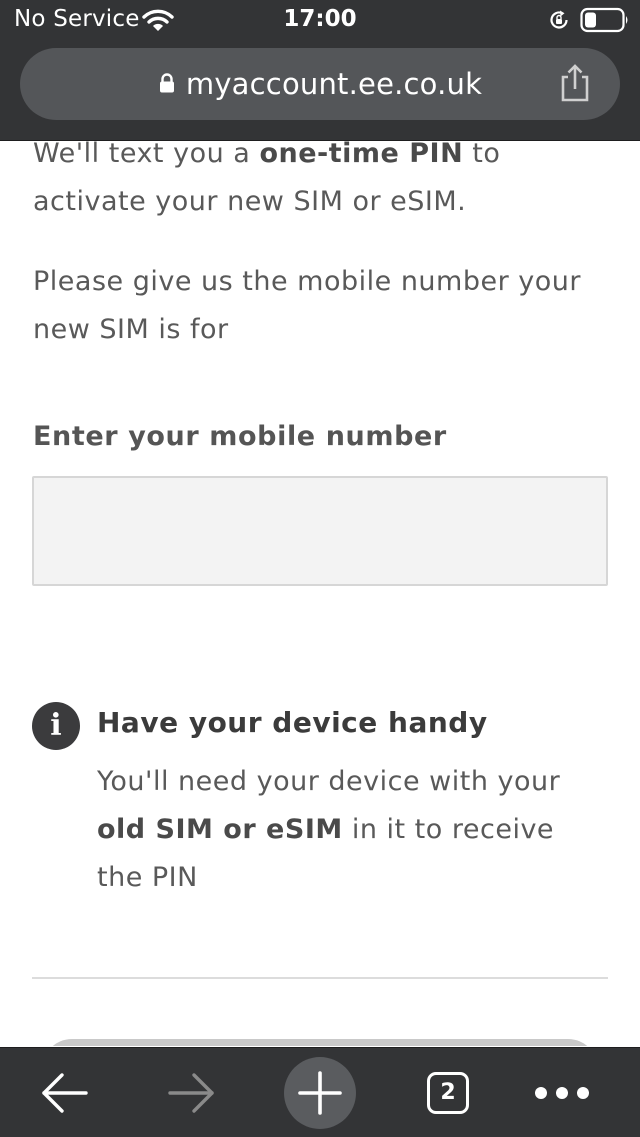 Image resolution: width=640 pixels, height=1137 pixels. I want to click on mobile-number-label: Enter your mobile number, so click(240, 436).